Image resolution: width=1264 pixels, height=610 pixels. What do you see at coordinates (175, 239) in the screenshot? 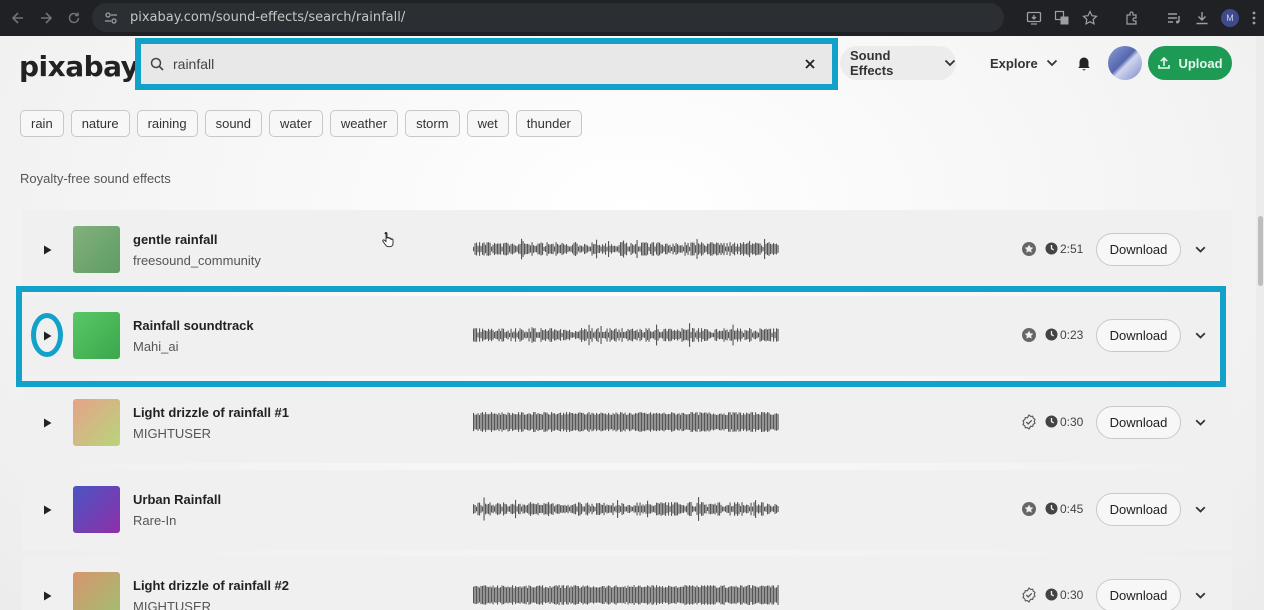
I see `sound-title: gentle rainfall` at bounding box center [175, 239].